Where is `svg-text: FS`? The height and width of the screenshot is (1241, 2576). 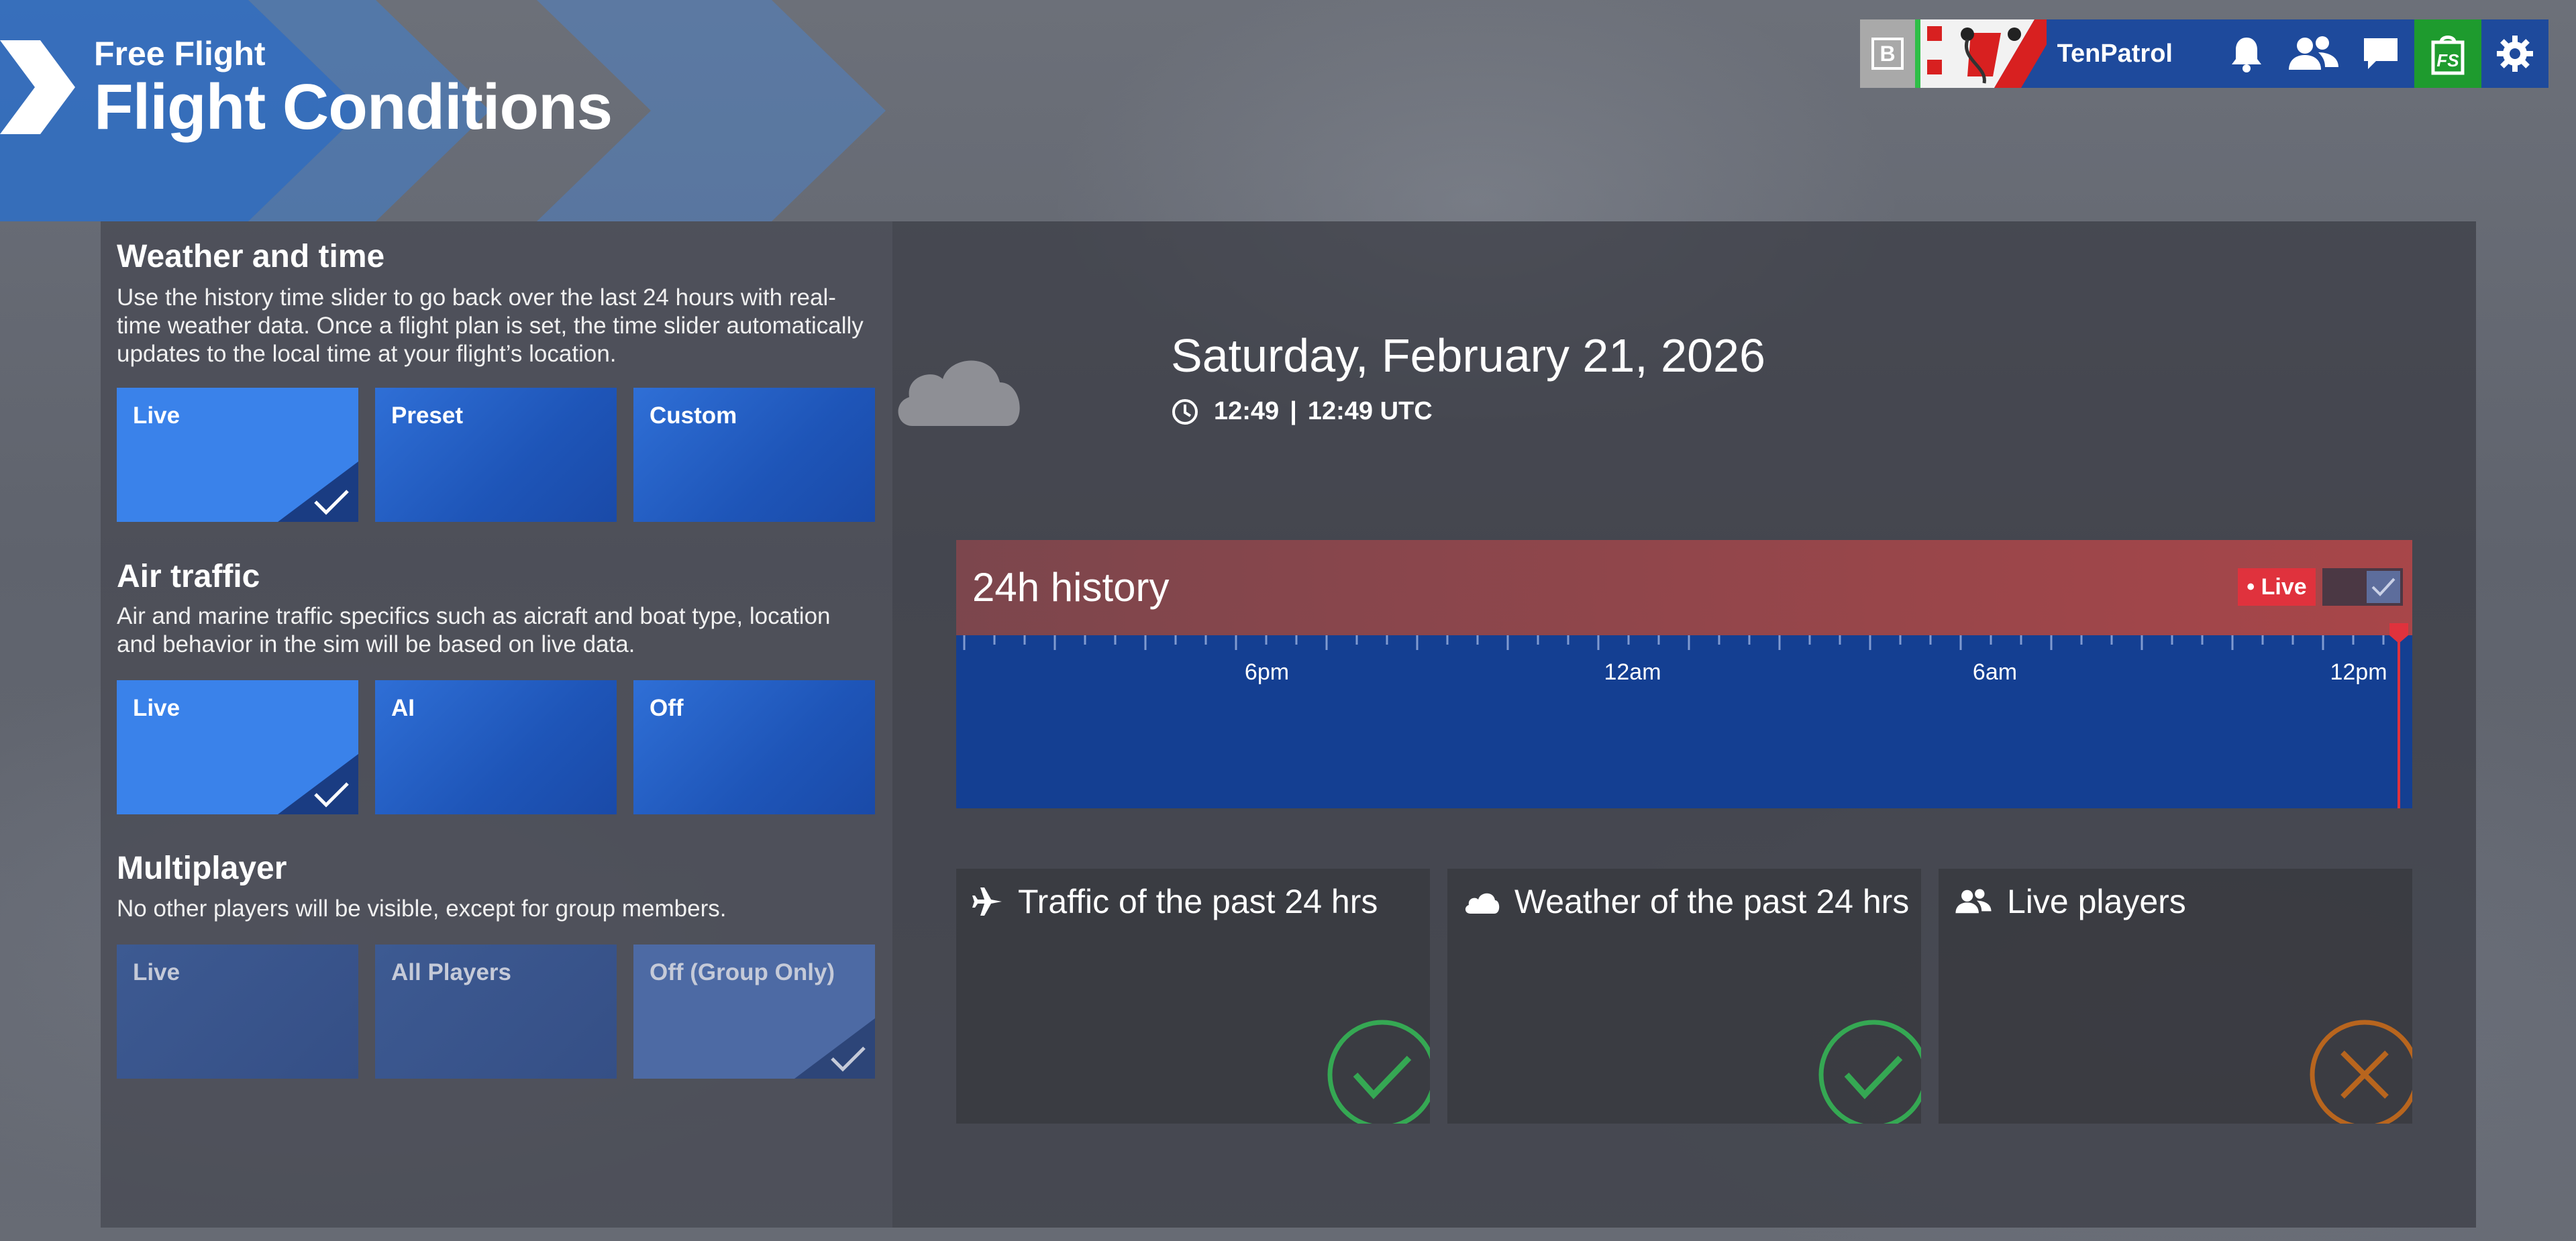
svg-text: FS is located at coordinates (2447, 60).